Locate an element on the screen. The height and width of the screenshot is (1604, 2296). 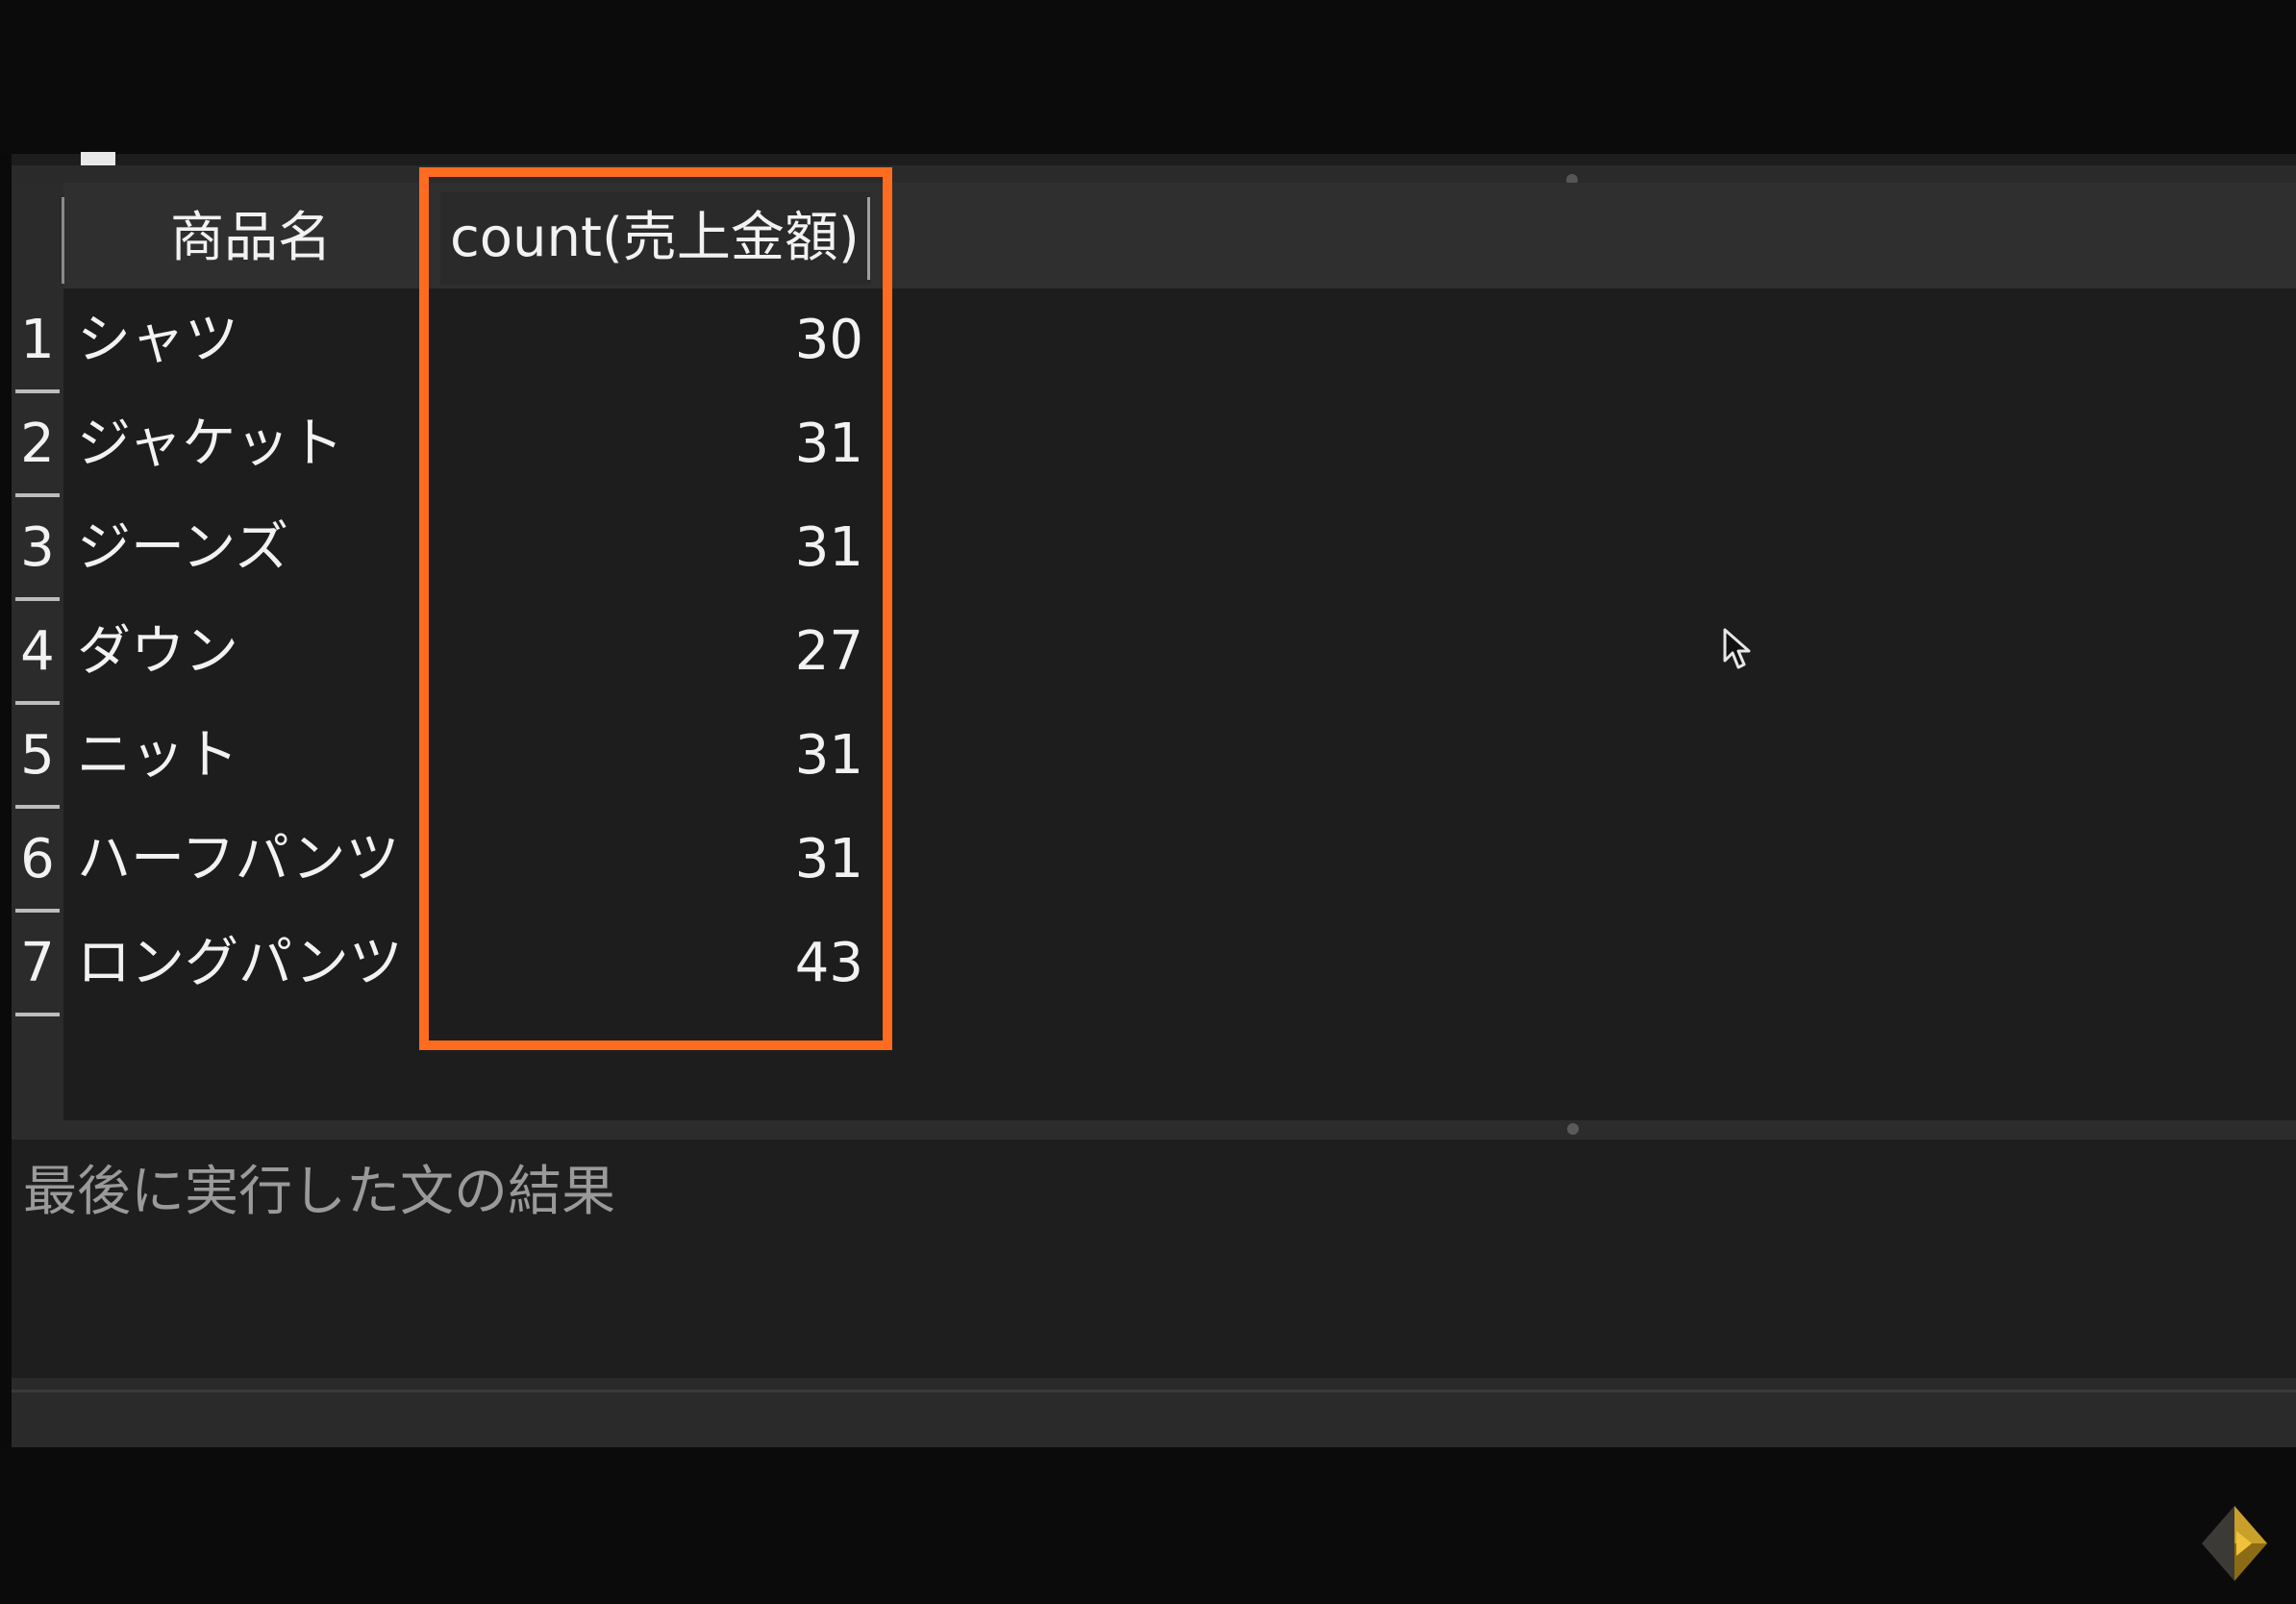
column-header-count: count(売上金額) is located at coordinates (658, 238).